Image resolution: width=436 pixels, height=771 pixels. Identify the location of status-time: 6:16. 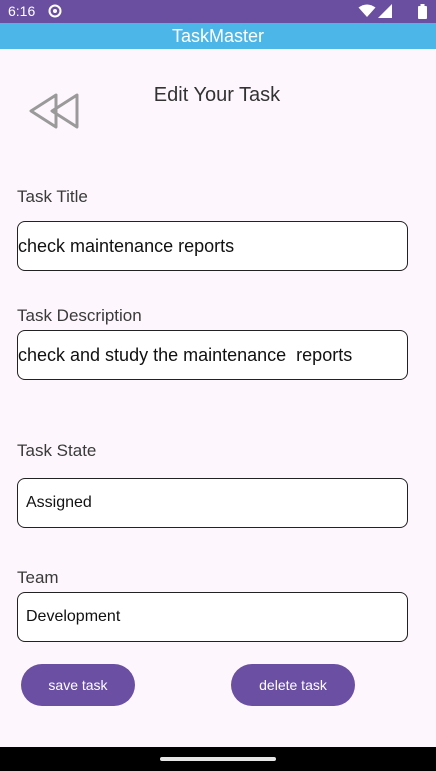
(22, 11).